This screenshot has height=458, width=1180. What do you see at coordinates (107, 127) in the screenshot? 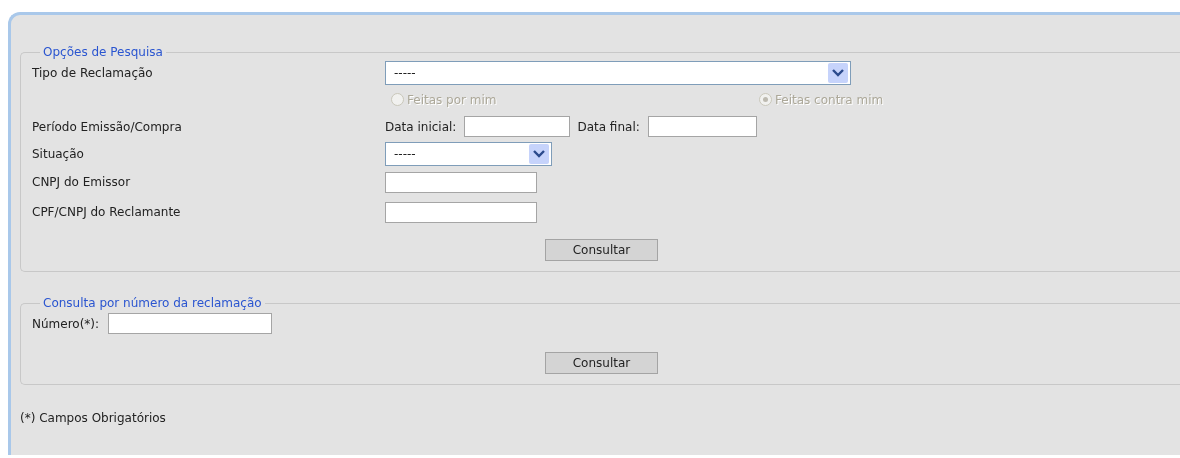
I see `field-label: Período Emissão/Compra` at bounding box center [107, 127].